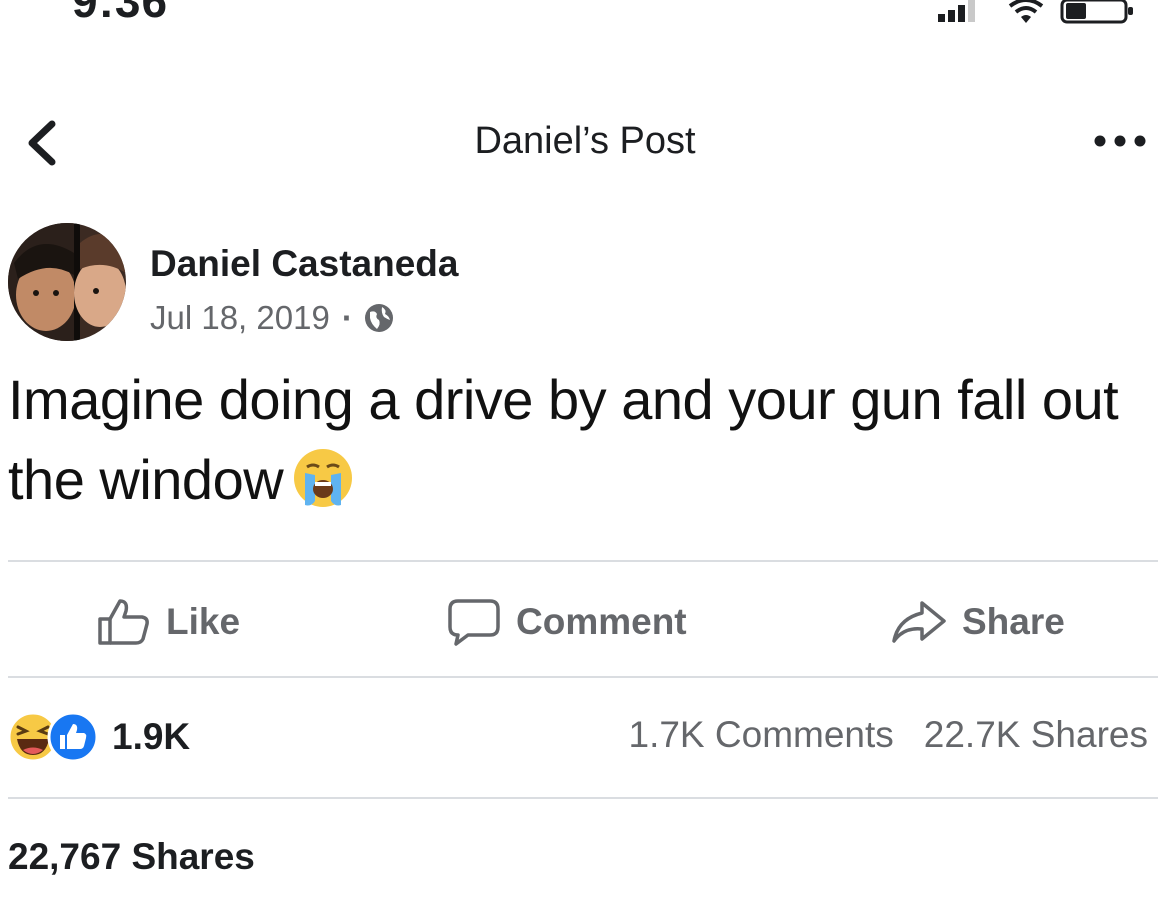 The height and width of the screenshot is (919, 1170). Describe the element at coordinates (578, 283) in the screenshot. I see `post-header: Daniel Castaneda Jul 18, 2019 ·` at that location.